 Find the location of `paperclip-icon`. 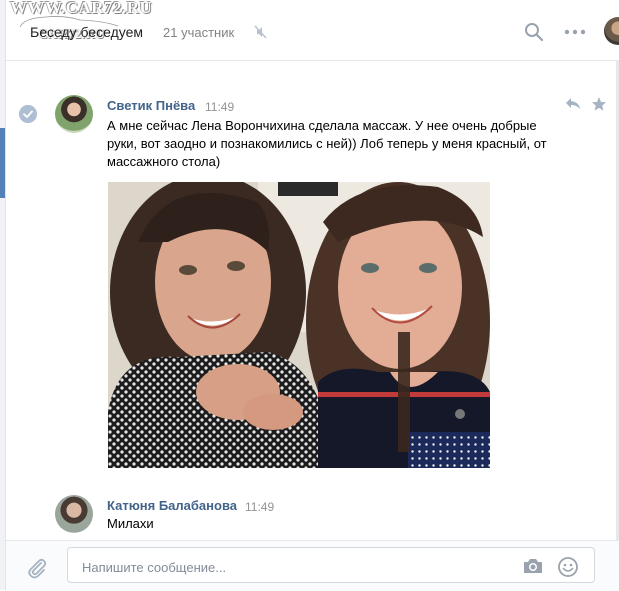

paperclip-icon is located at coordinates (37, 568).